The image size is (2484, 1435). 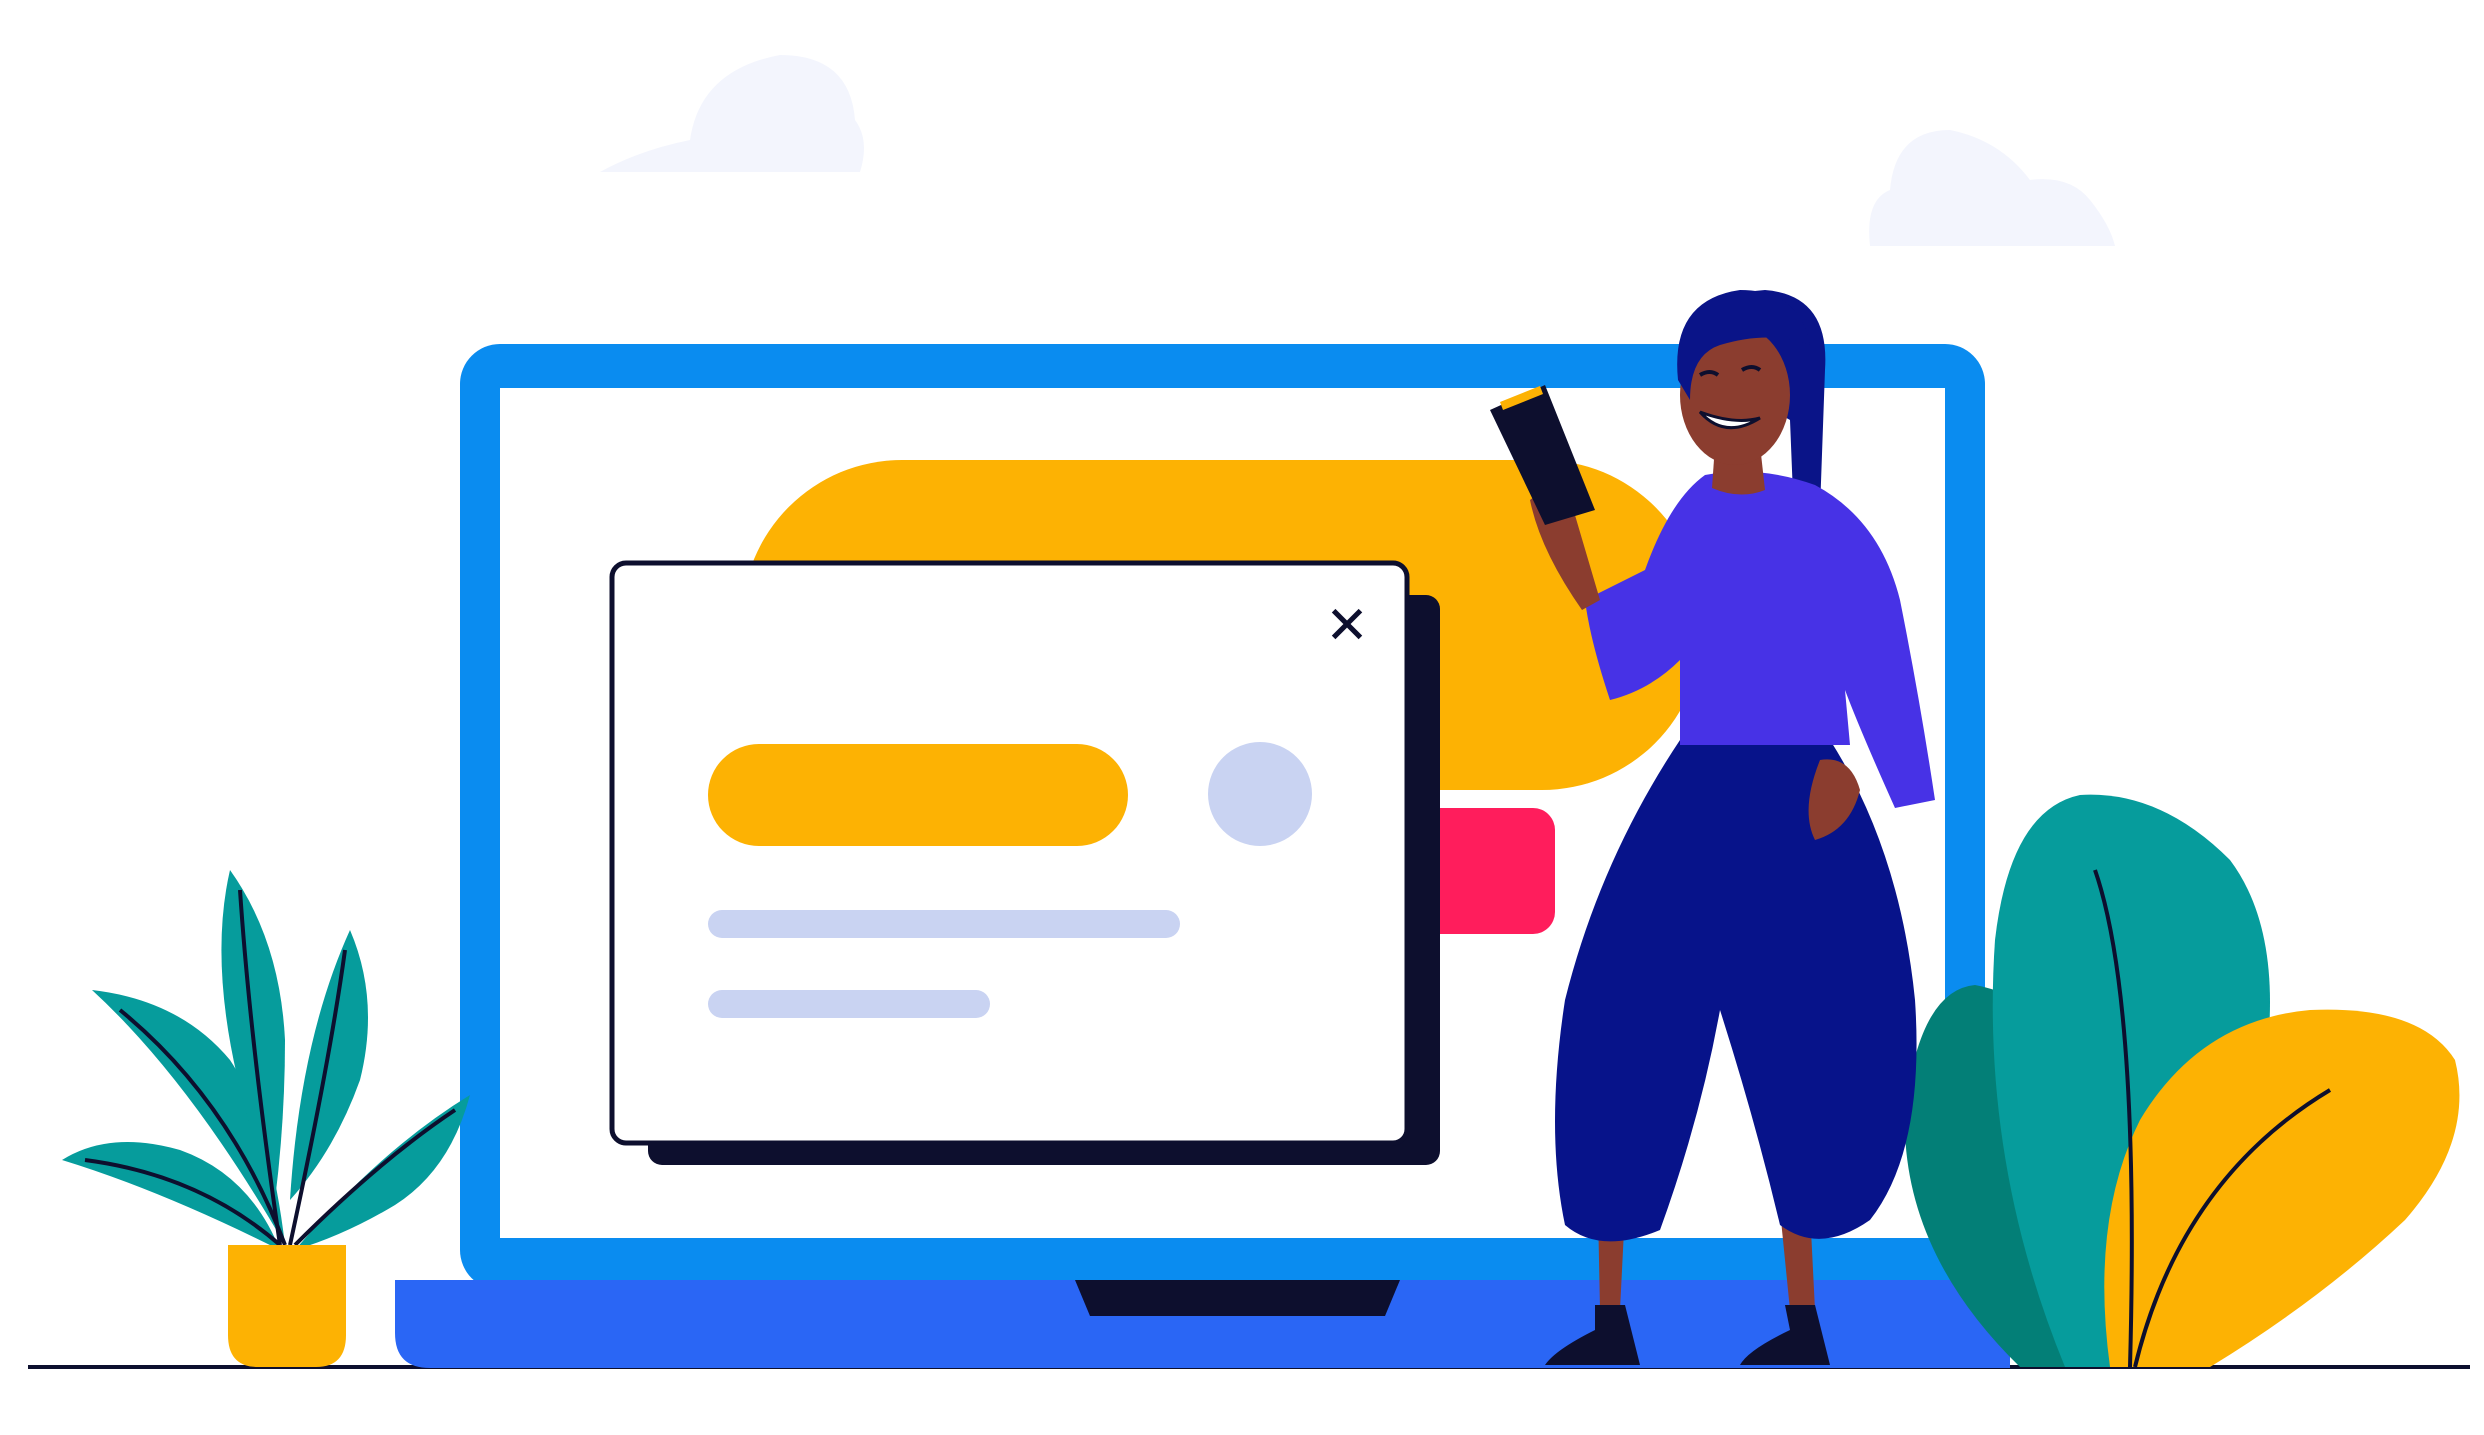 I want to click on close-icon-glyph: ✕, so click(x=1347, y=626).